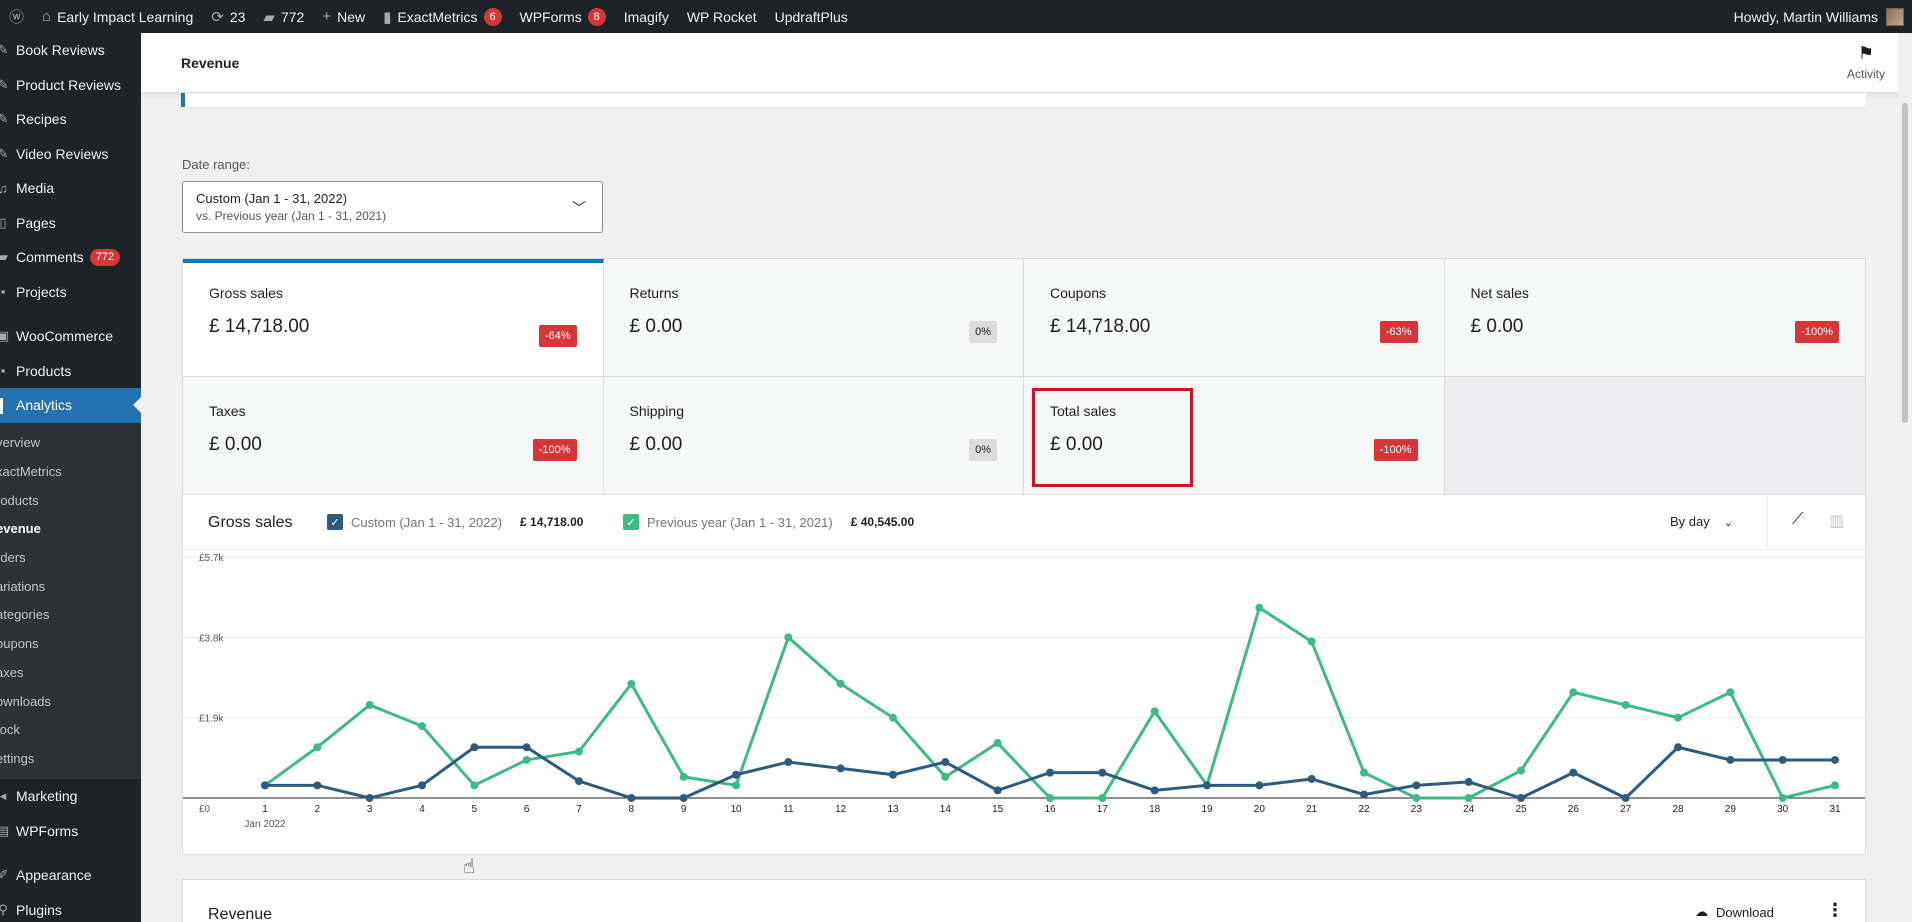 Image resolution: width=1912 pixels, height=922 pixels. Describe the element at coordinates (70, 371) in the screenshot. I see `sidebar-item-products: ▪ Products` at that location.